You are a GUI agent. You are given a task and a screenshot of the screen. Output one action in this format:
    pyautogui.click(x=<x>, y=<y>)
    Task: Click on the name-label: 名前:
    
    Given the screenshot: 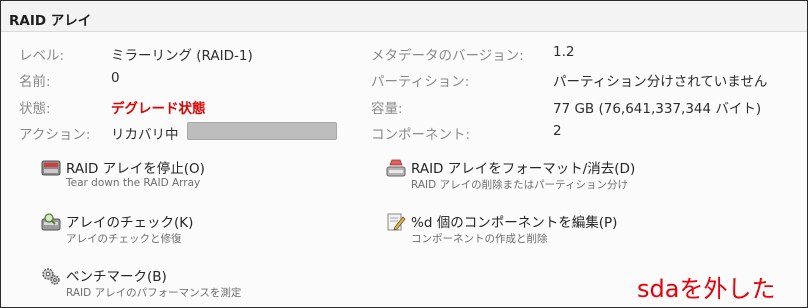 What is the action you would take?
    pyautogui.click(x=35, y=82)
    